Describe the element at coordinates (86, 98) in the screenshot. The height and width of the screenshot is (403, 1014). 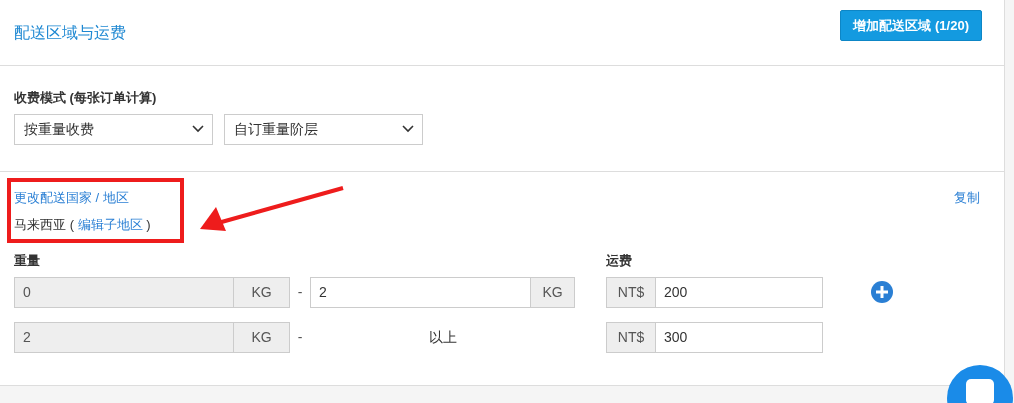
I see `fee-mode-label: 收费模式 (每张订单计算)` at that location.